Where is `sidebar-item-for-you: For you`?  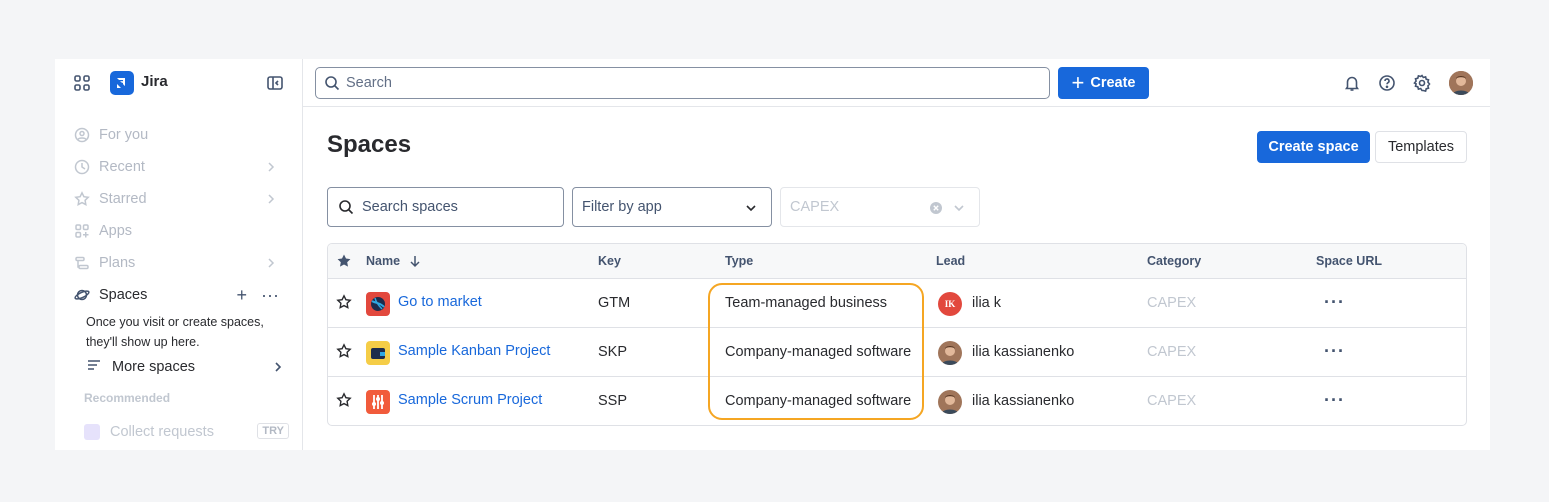
sidebar-item-for-you: For you is located at coordinates (179, 135).